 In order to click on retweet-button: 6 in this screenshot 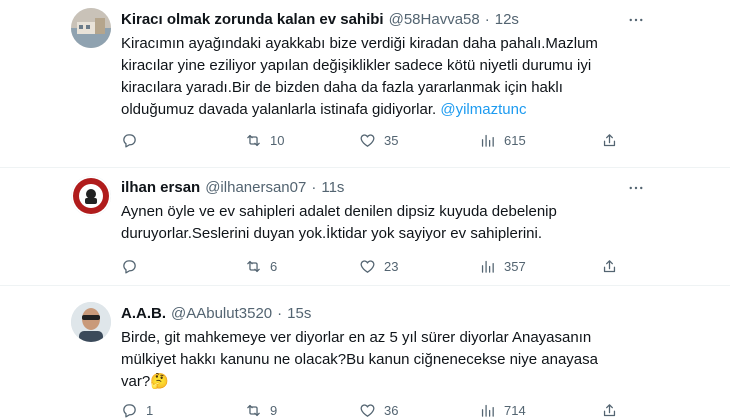, I will do `click(261, 266)`.